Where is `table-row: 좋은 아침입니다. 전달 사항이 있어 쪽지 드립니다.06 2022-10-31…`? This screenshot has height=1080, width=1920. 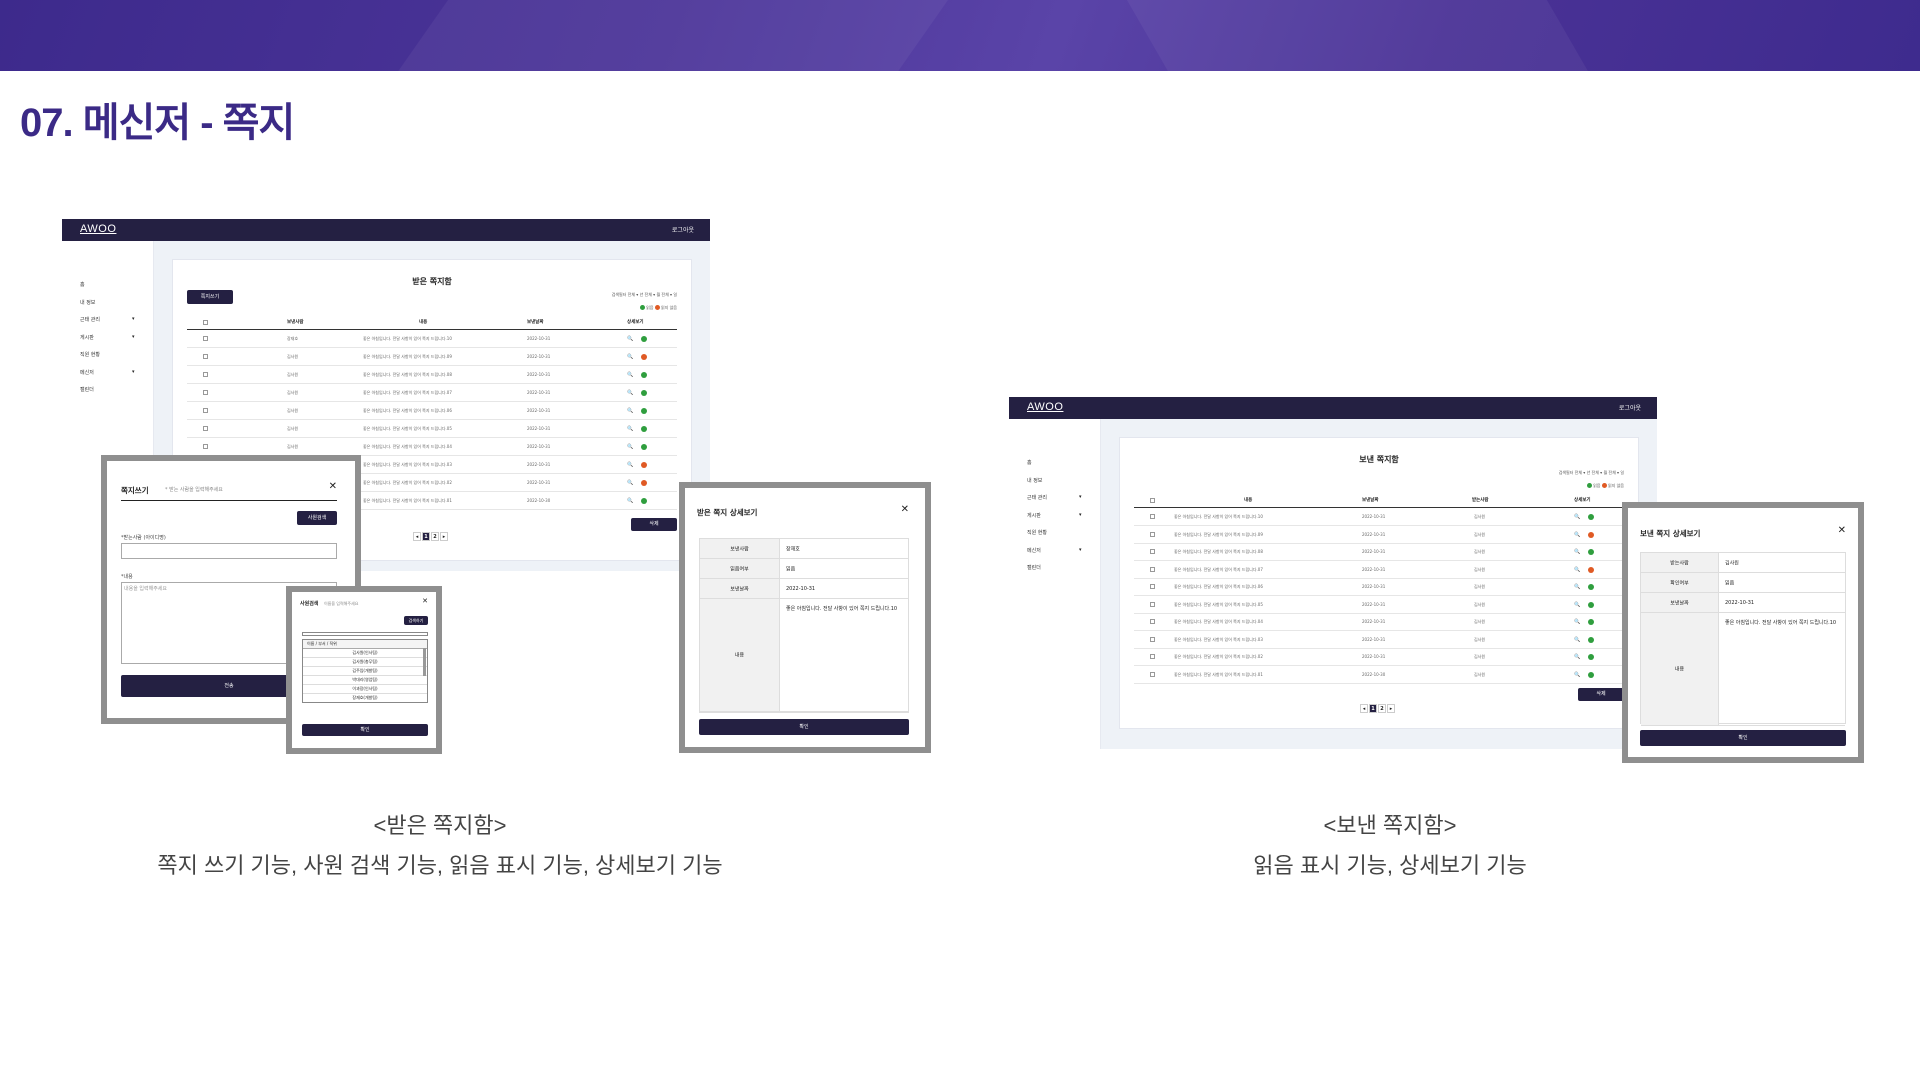 table-row: 좋은 아침입니다. 전달 사항이 있어 쪽지 드립니다.06 2022-10-31… is located at coordinates (1379, 587).